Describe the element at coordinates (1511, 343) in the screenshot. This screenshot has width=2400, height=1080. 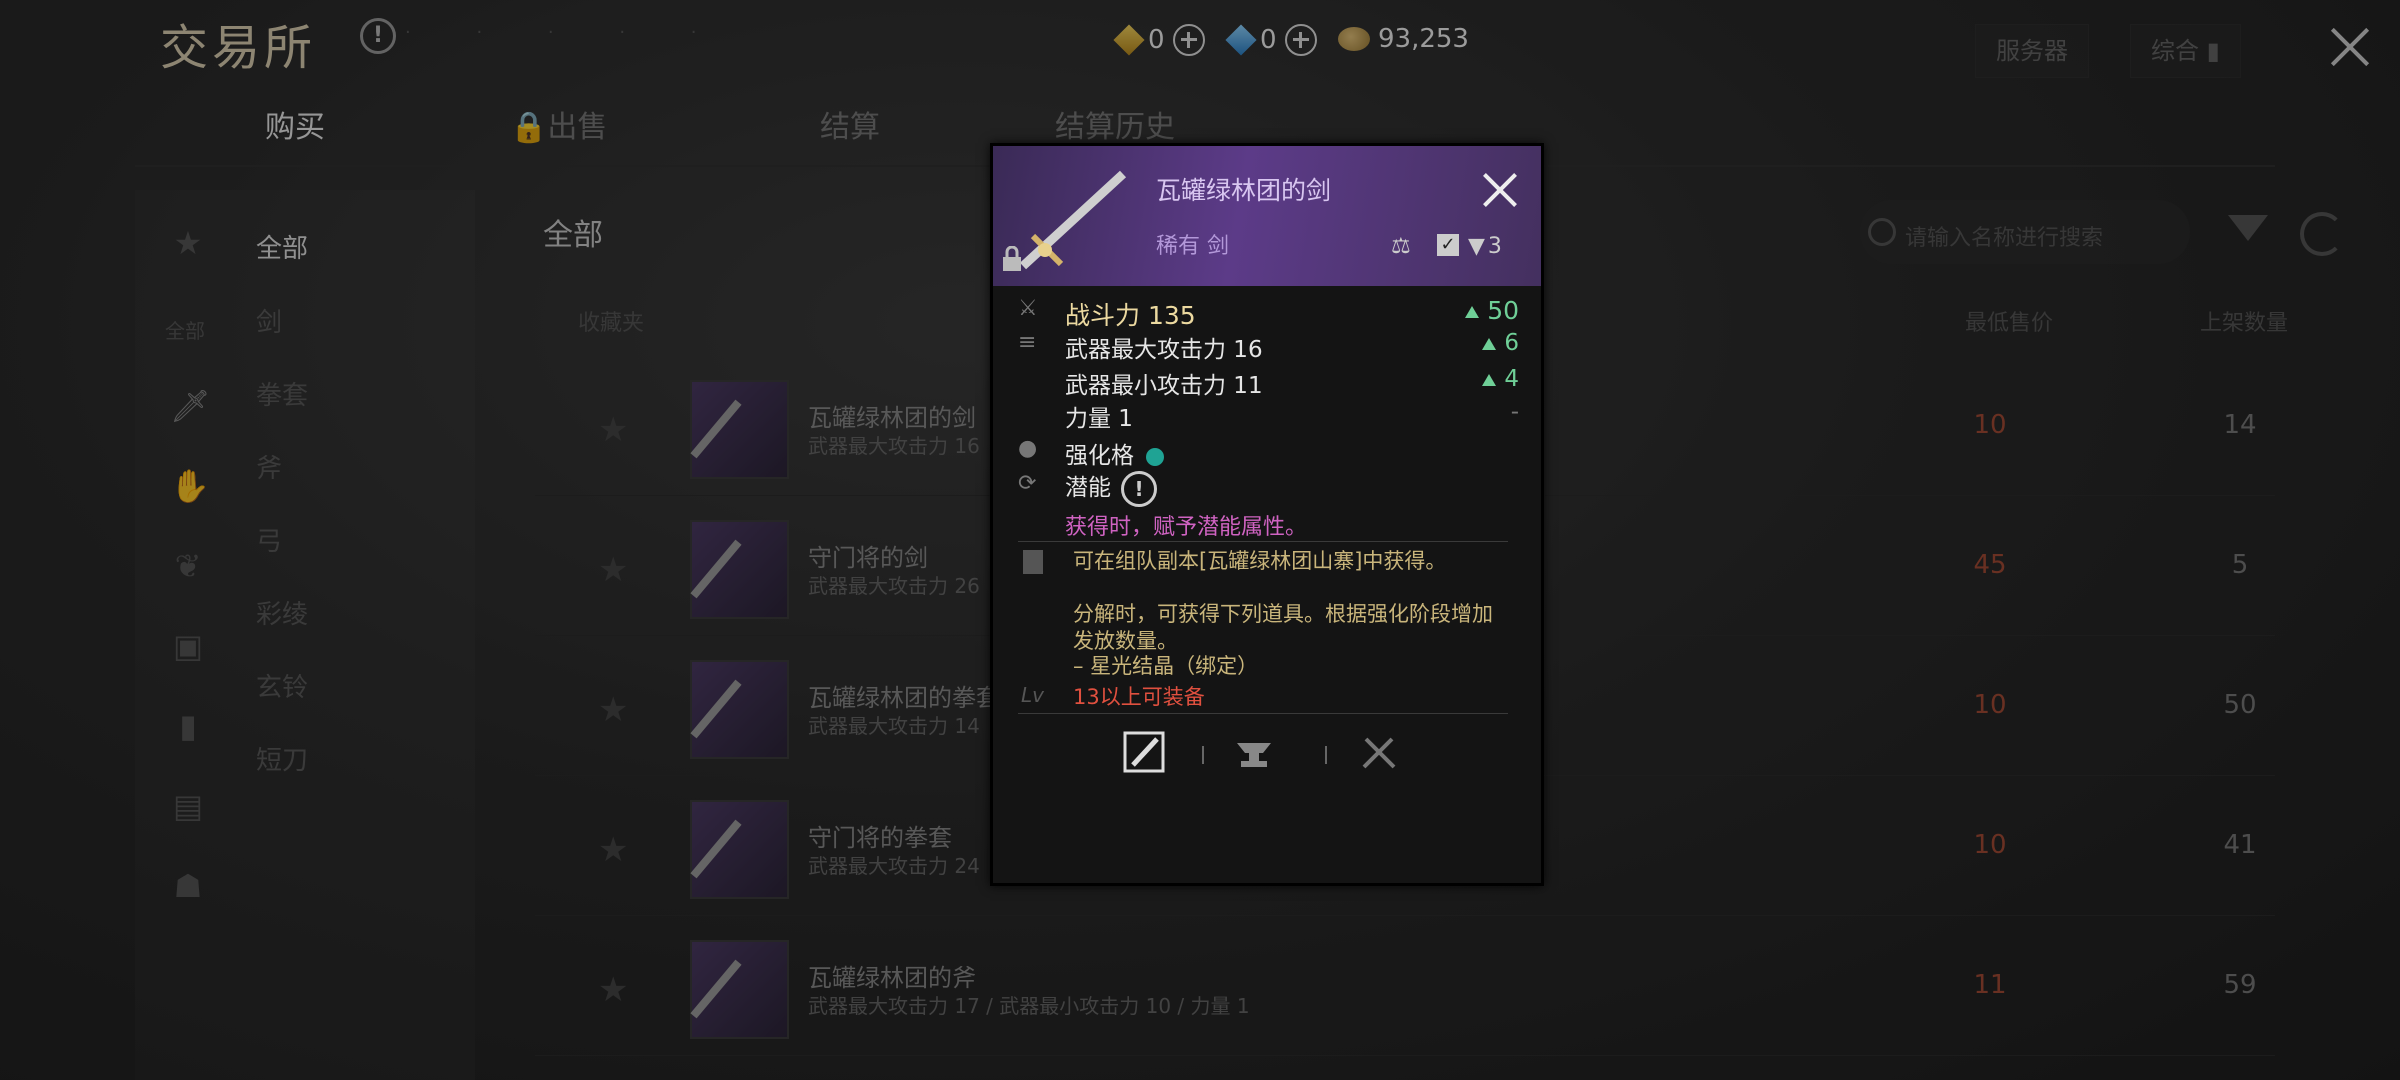
I see `stat-max-attack-delta-value: 6` at that location.